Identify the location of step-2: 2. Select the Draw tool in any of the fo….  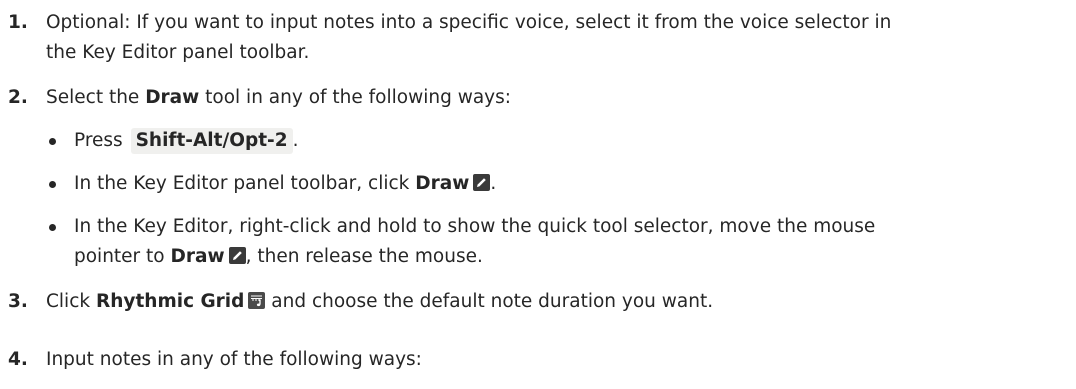
(538, 98).